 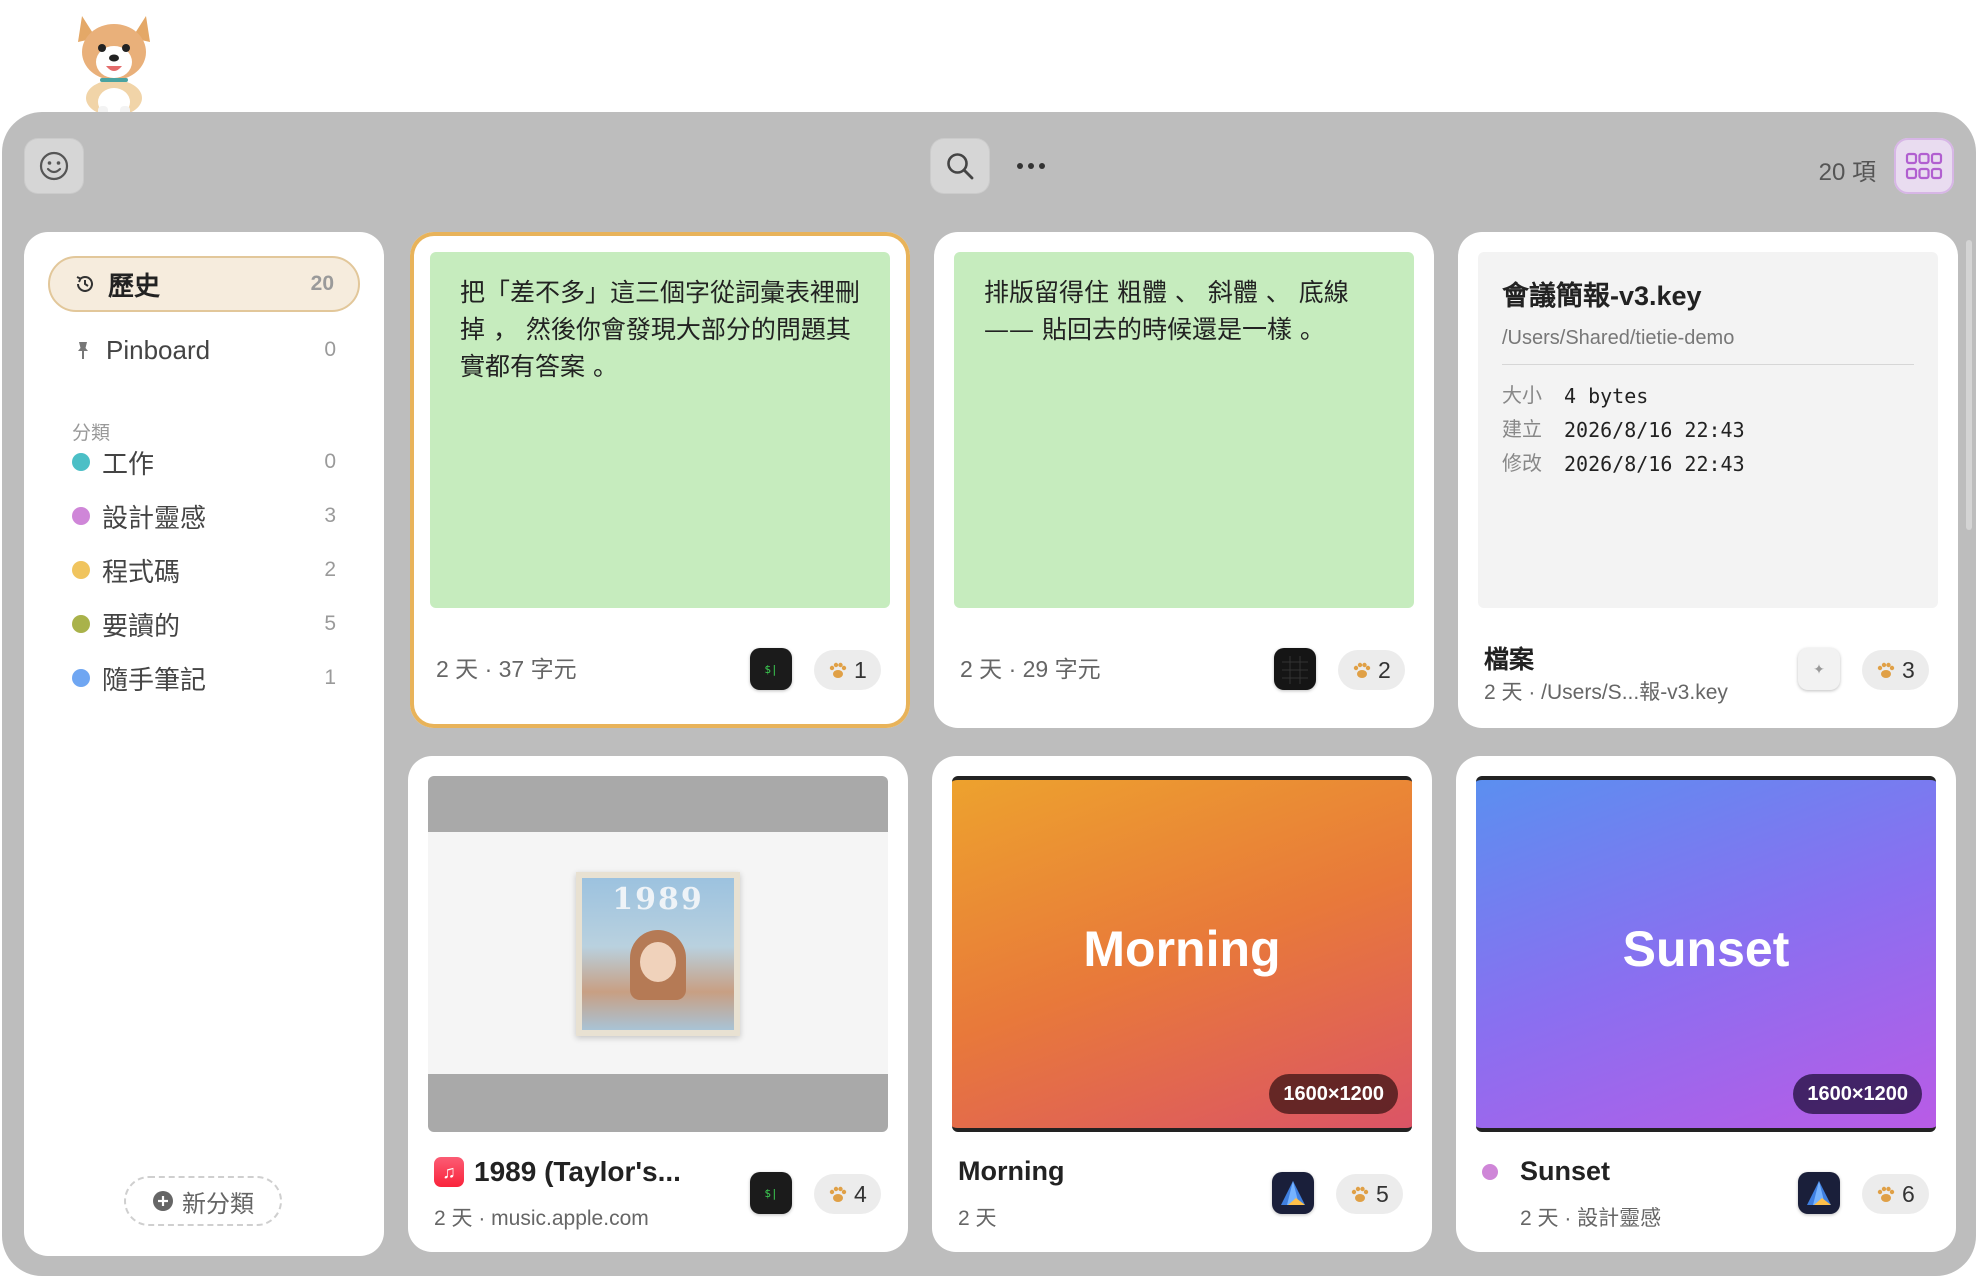 I want to click on more-button, so click(x=1031, y=166).